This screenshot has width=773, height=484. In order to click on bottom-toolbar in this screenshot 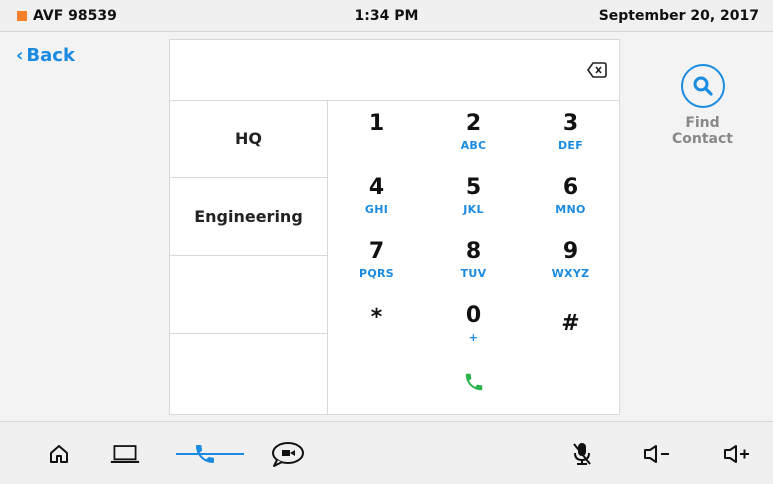, I will do `click(386, 452)`.